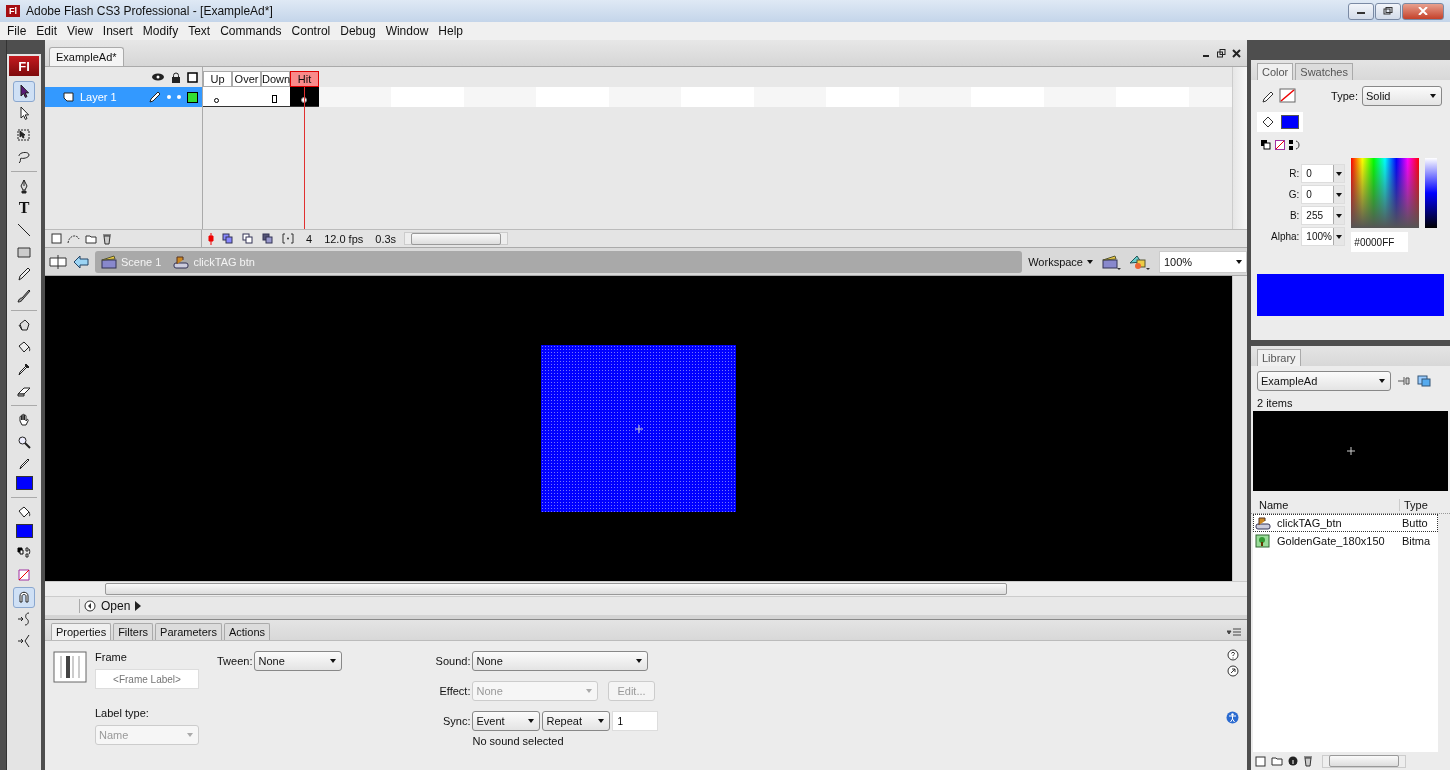  Describe the element at coordinates (1060, 261) in the screenshot. I see `workspace-menu: Workspace` at that location.